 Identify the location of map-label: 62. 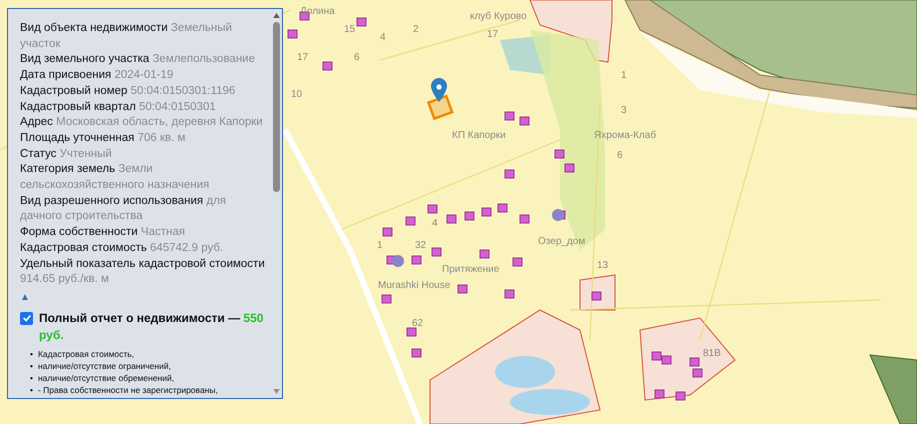
(418, 324).